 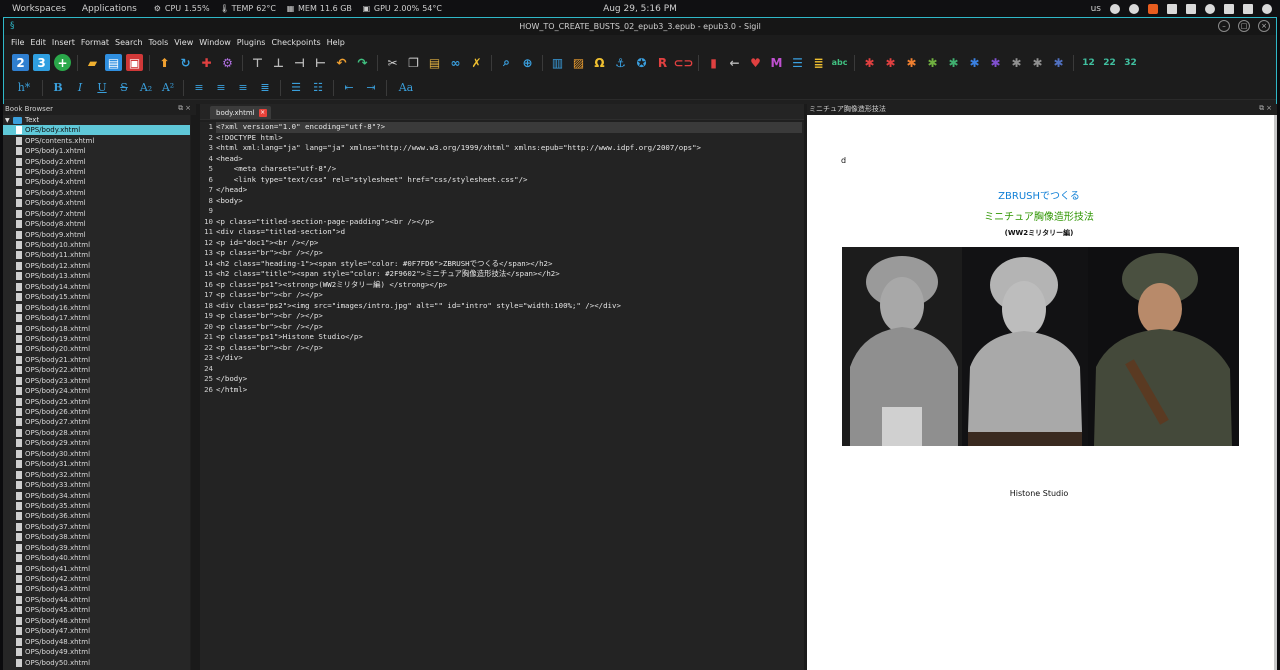 What do you see at coordinates (455, 62) in the screenshot?
I see `link-icon: ∞` at bounding box center [455, 62].